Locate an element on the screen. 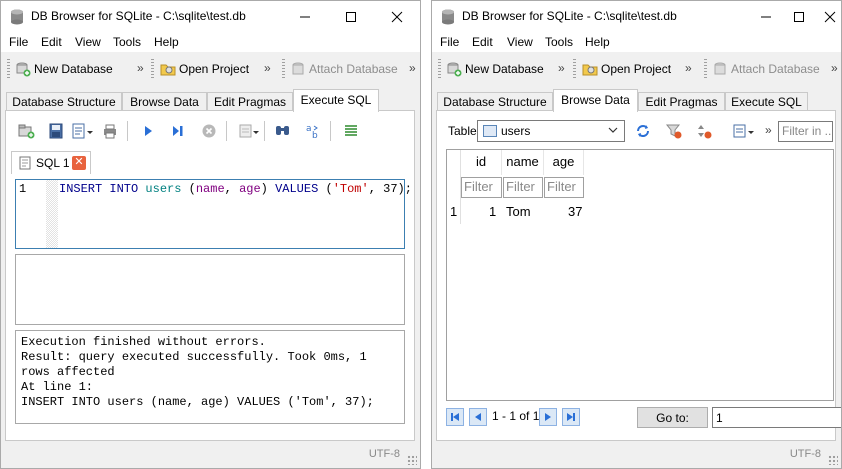  print-icon is located at coordinates (110, 131).